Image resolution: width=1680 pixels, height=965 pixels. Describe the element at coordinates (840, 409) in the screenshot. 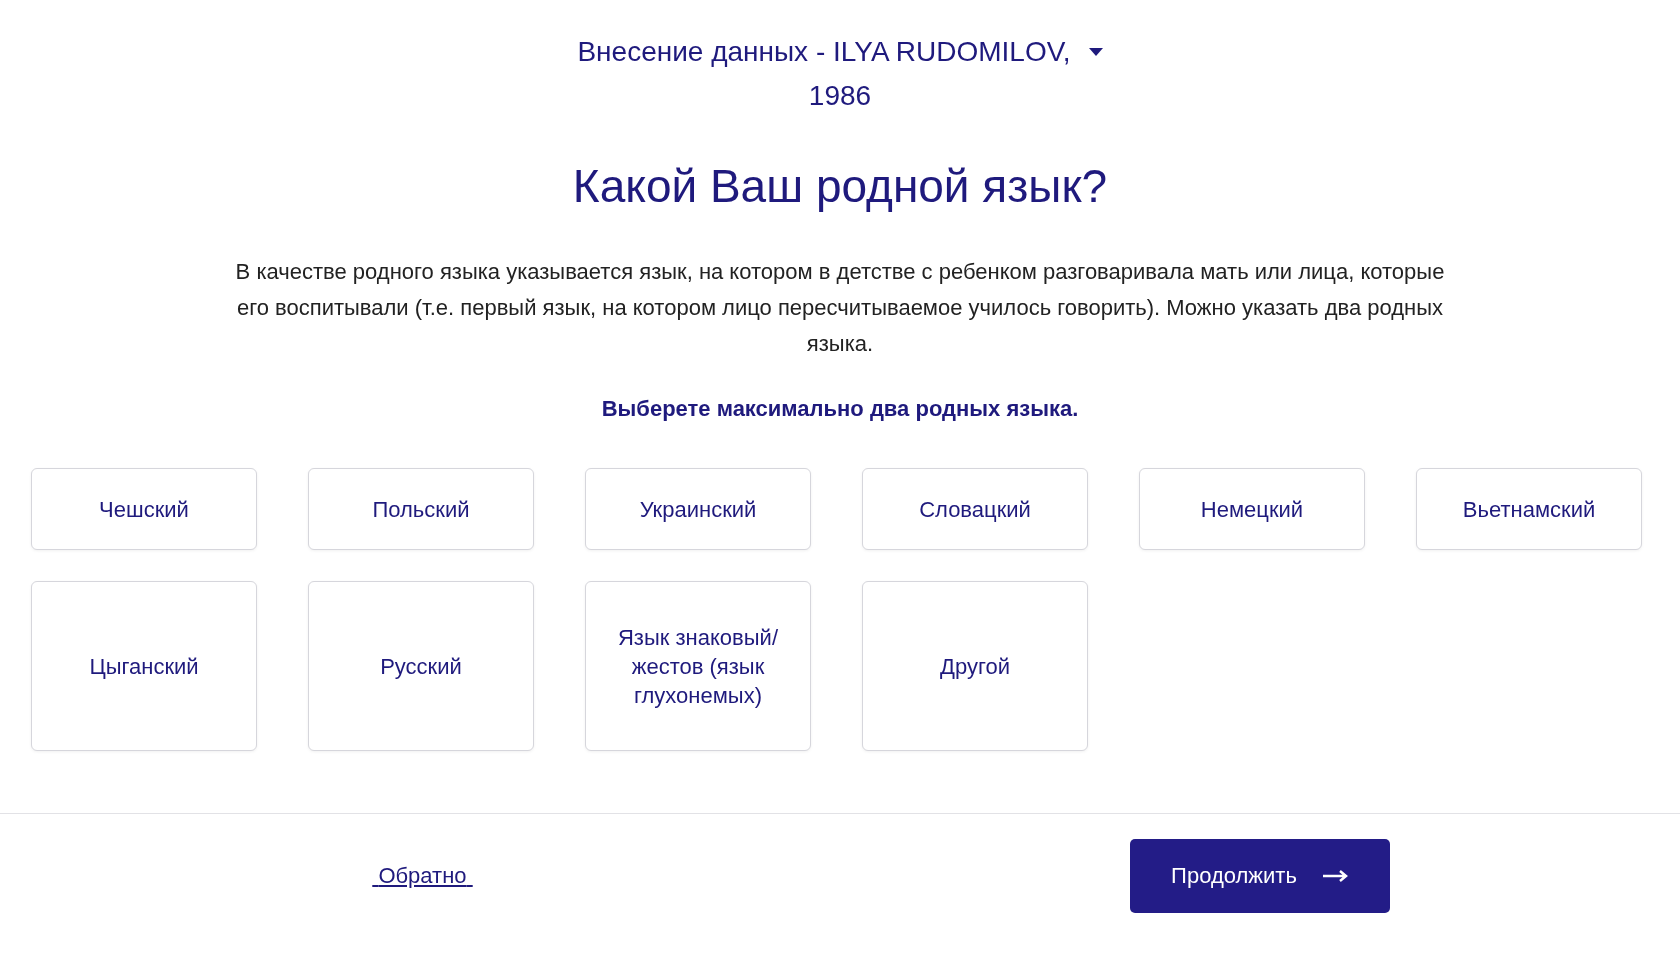

I see `instruction-text: Выберете максимально два родных языка.` at that location.